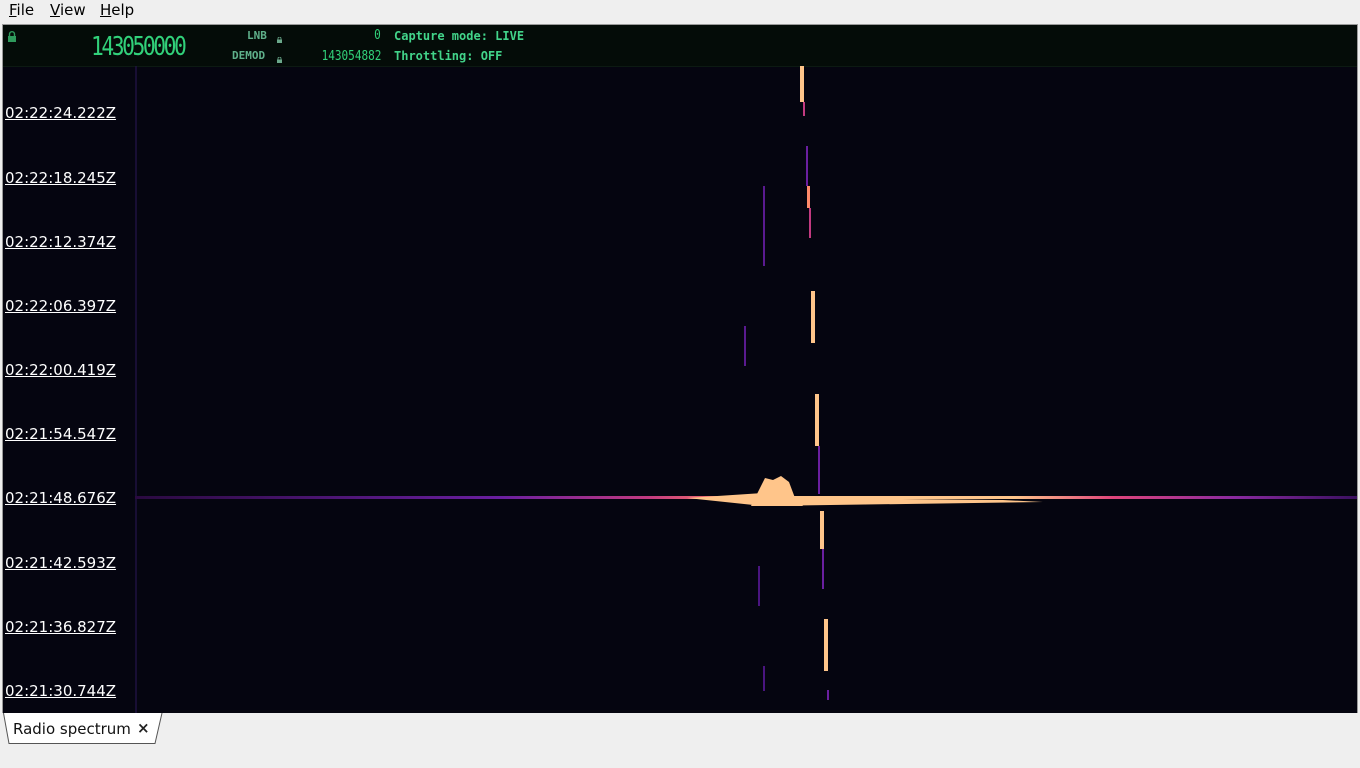 The width and height of the screenshot is (1360, 768). What do you see at coordinates (60, 691) in the screenshot?
I see `timestamp-label: 02:21:30.744Z` at bounding box center [60, 691].